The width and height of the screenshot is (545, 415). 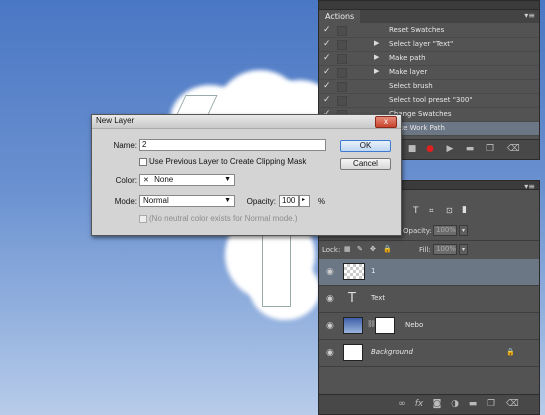 What do you see at coordinates (450, 149) in the screenshot?
I see `play-icon: ▶` at bounding box center [450, 149].